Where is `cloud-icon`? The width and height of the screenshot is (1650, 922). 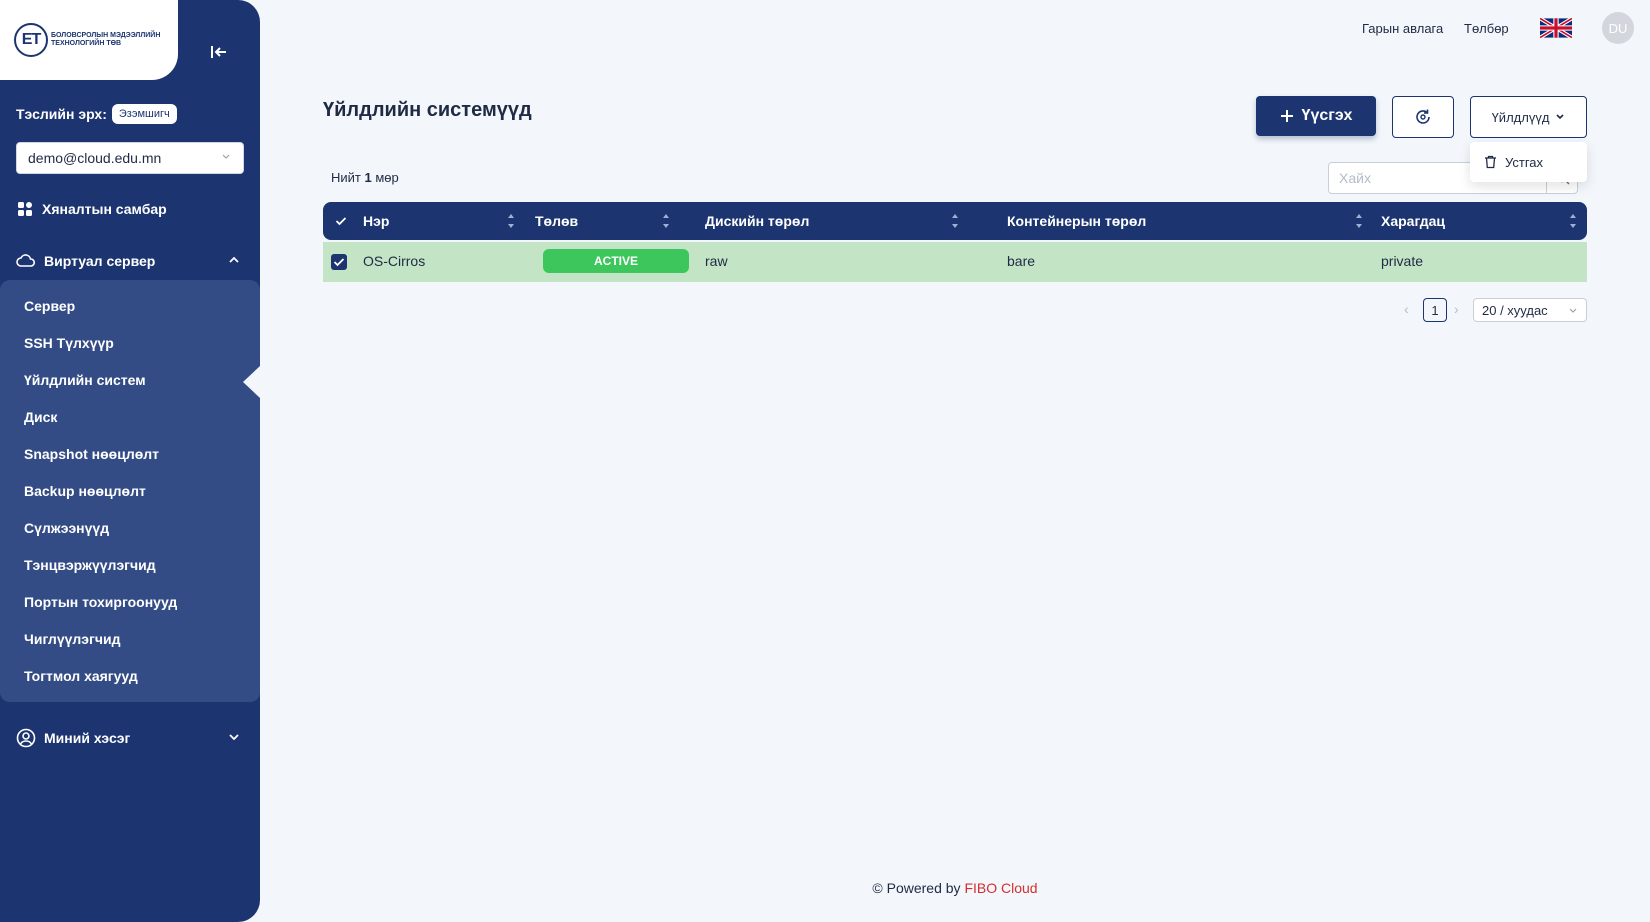
cloud-icon is located at coordinates (26, 260).